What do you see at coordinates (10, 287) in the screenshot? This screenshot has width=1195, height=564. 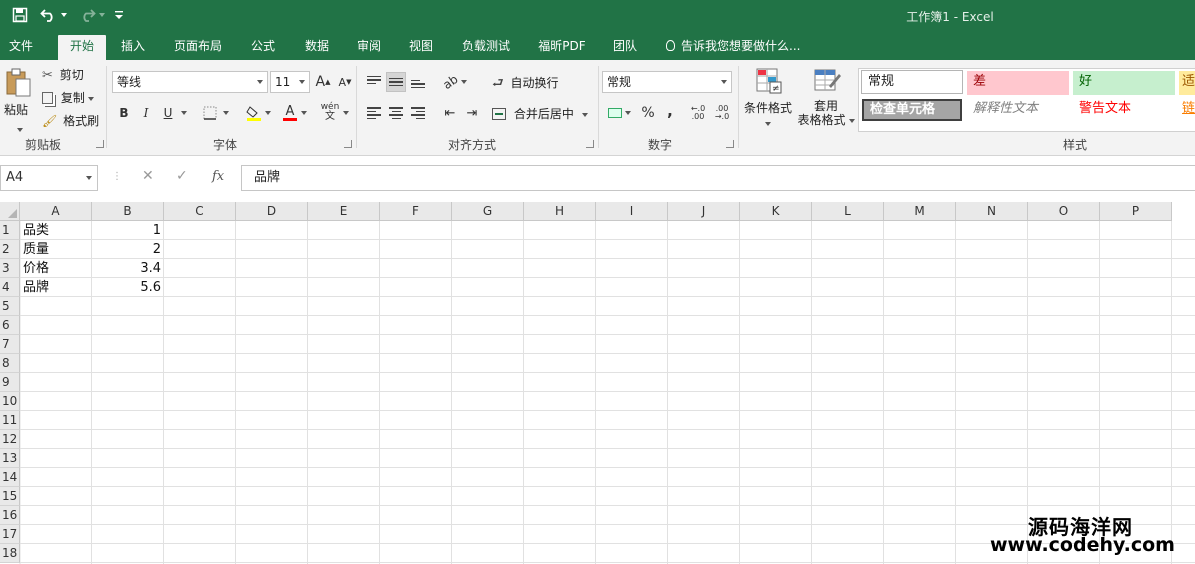 I see `row-header-4: 4` at bounding box center [10, 287].